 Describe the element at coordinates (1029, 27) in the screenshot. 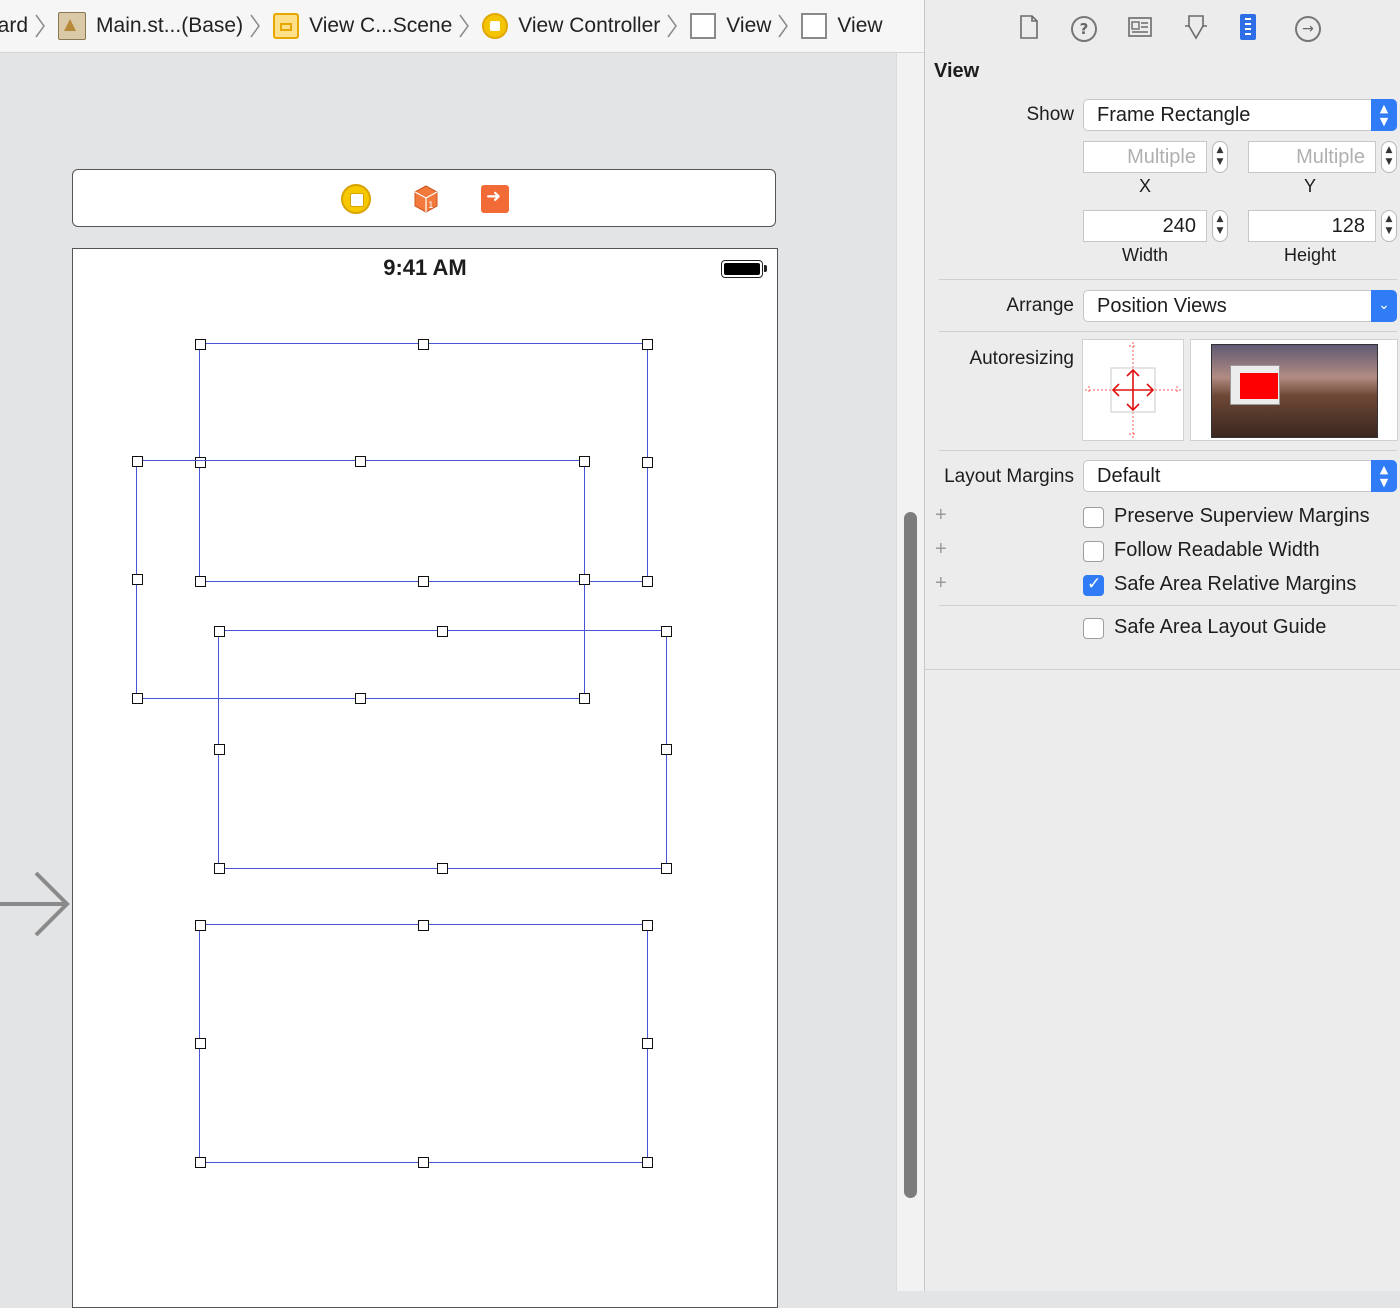

I see `file-inspector-icon` at that location.